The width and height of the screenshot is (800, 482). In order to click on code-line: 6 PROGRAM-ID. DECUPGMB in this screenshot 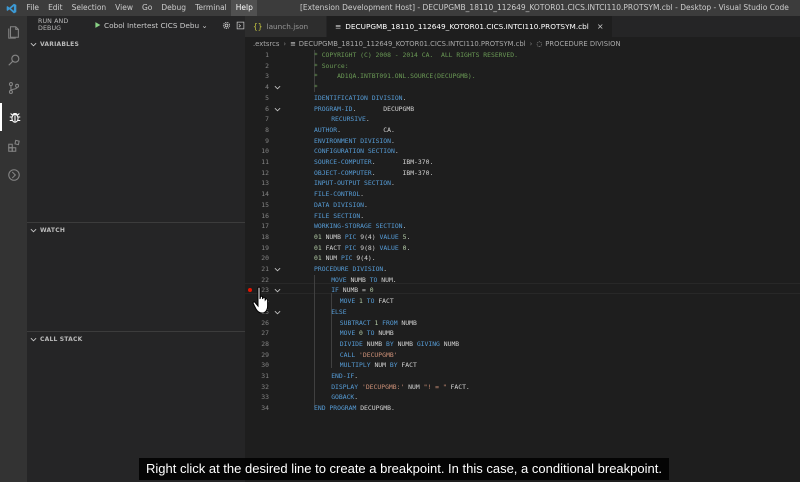, I will do `click(522, 109)`.